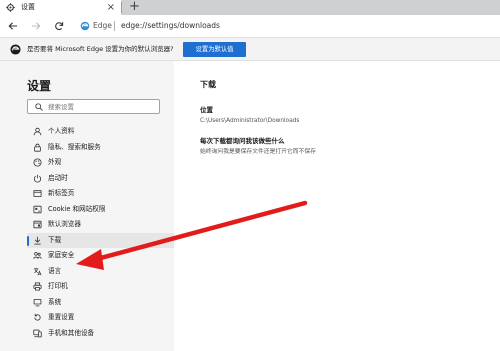 This screenshot has width=500, height=351. What do you see at coordinates (61, 317) in the screenshot?
I see `sidebar-item-label: 重置设置` at bounding box center [61, 317].